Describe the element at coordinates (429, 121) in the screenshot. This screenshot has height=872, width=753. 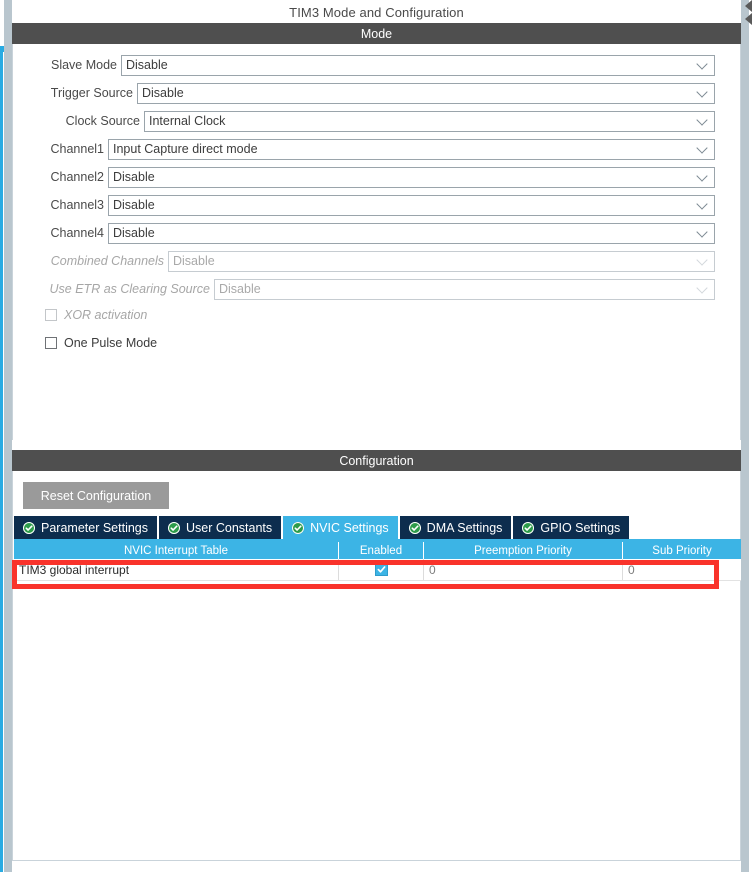
I see `dropdown-clock-source: Internal Clock` at that location.